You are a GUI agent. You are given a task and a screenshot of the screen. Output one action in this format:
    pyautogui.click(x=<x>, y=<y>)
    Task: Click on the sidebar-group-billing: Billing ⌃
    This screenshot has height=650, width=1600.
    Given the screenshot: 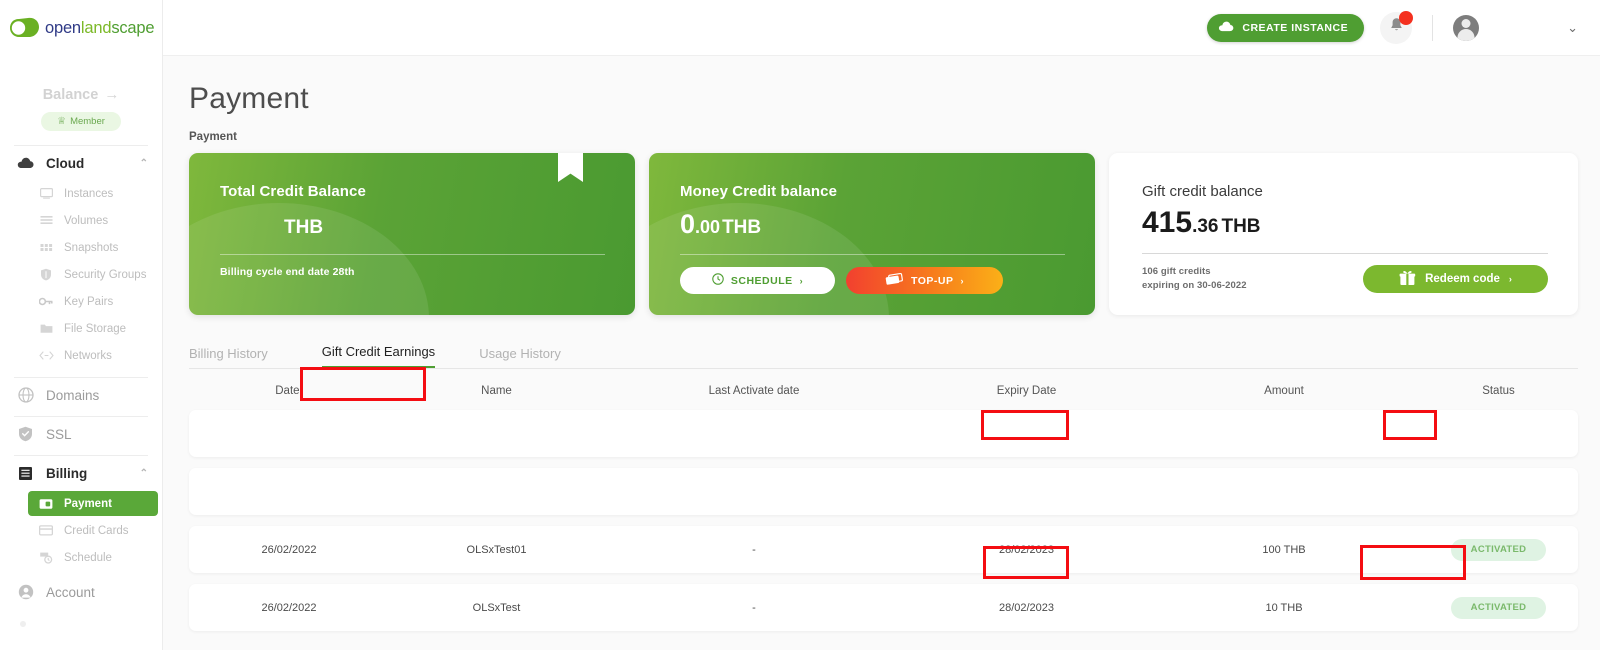 What is the action you would take?
    pyautogui.click(x=81, y=473)
    